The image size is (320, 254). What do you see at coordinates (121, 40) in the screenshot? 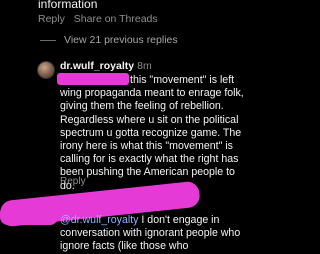
I see `view-replies-label: View 21 previous replies` at bounding box center [121, 40].